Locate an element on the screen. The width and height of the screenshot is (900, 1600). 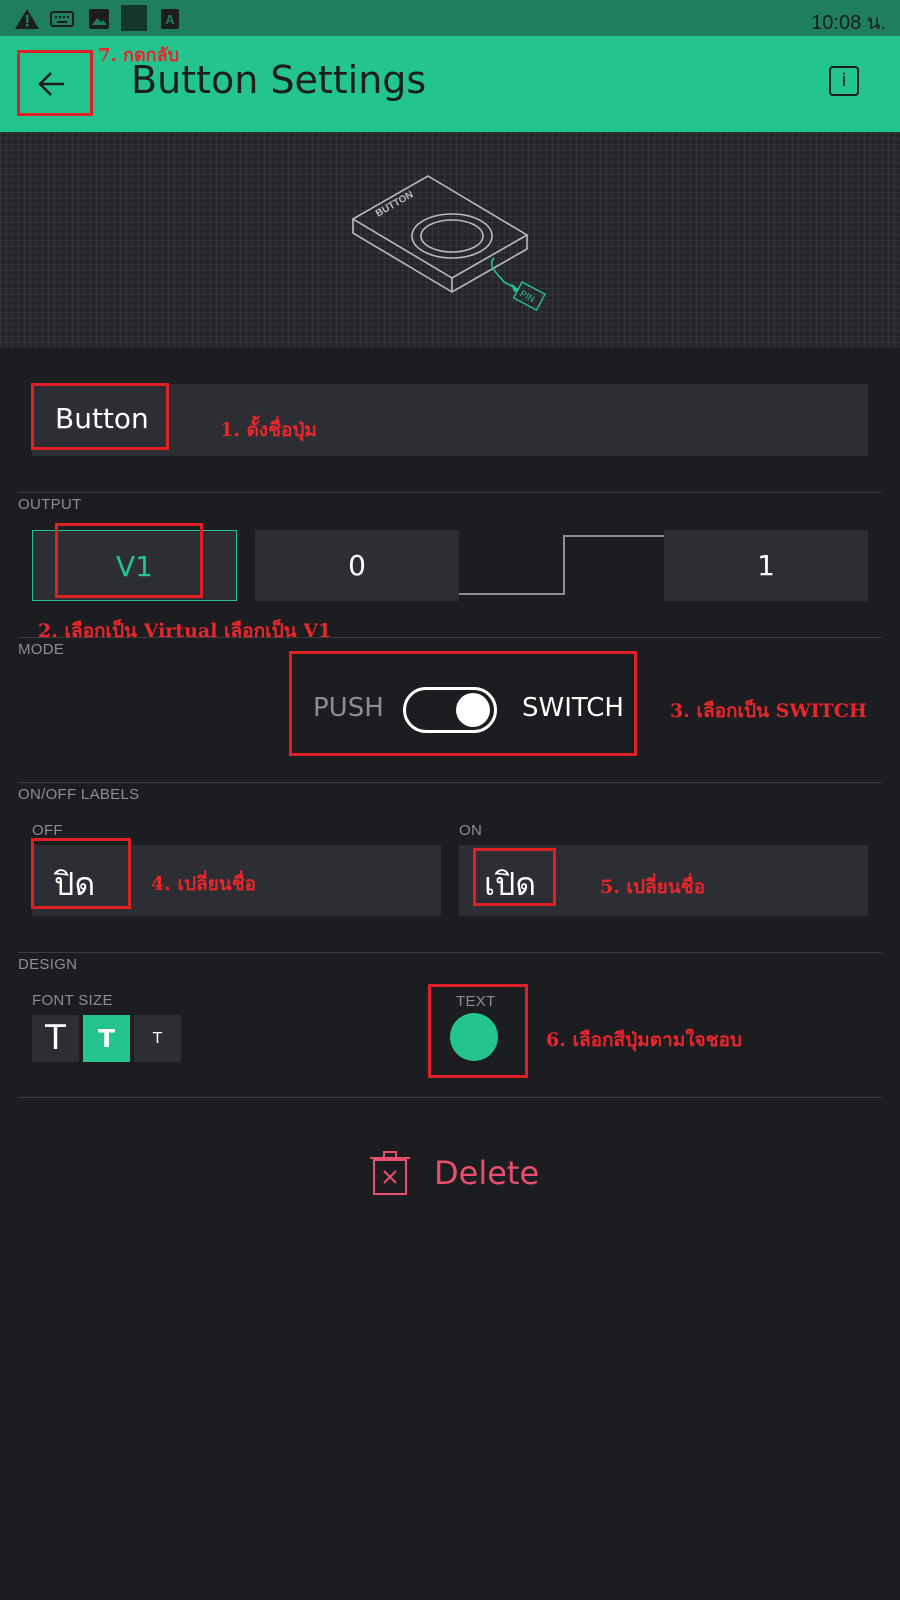
annotation-step2: 2. เลือกเป็น Virtual เลือกเป็น V1 is located at coordinates (185, 631).